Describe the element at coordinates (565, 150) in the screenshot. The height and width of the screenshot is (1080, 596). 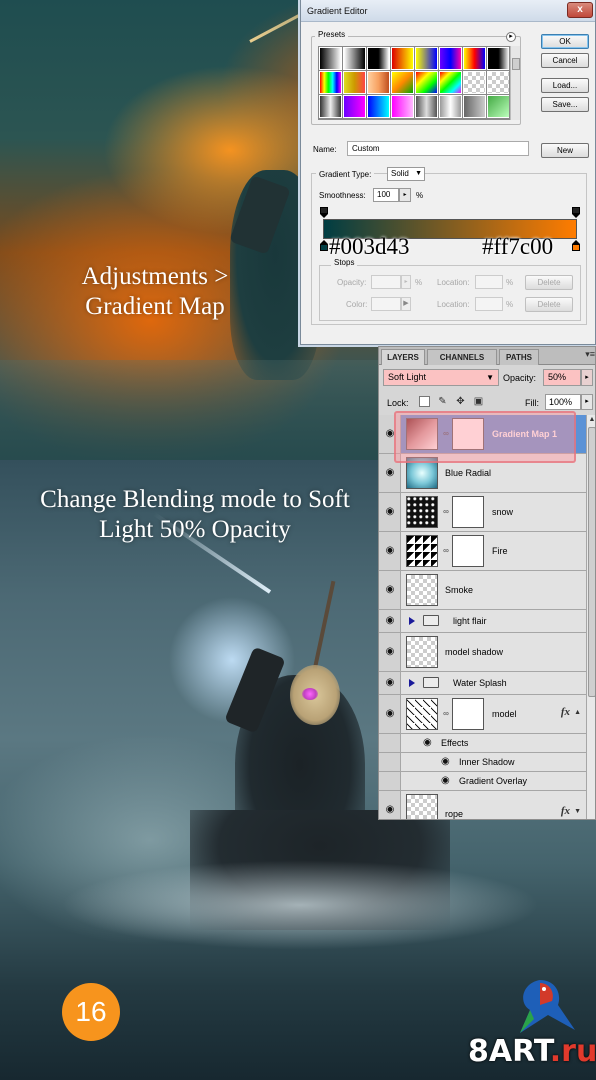
I see `new-button: New` at that location.